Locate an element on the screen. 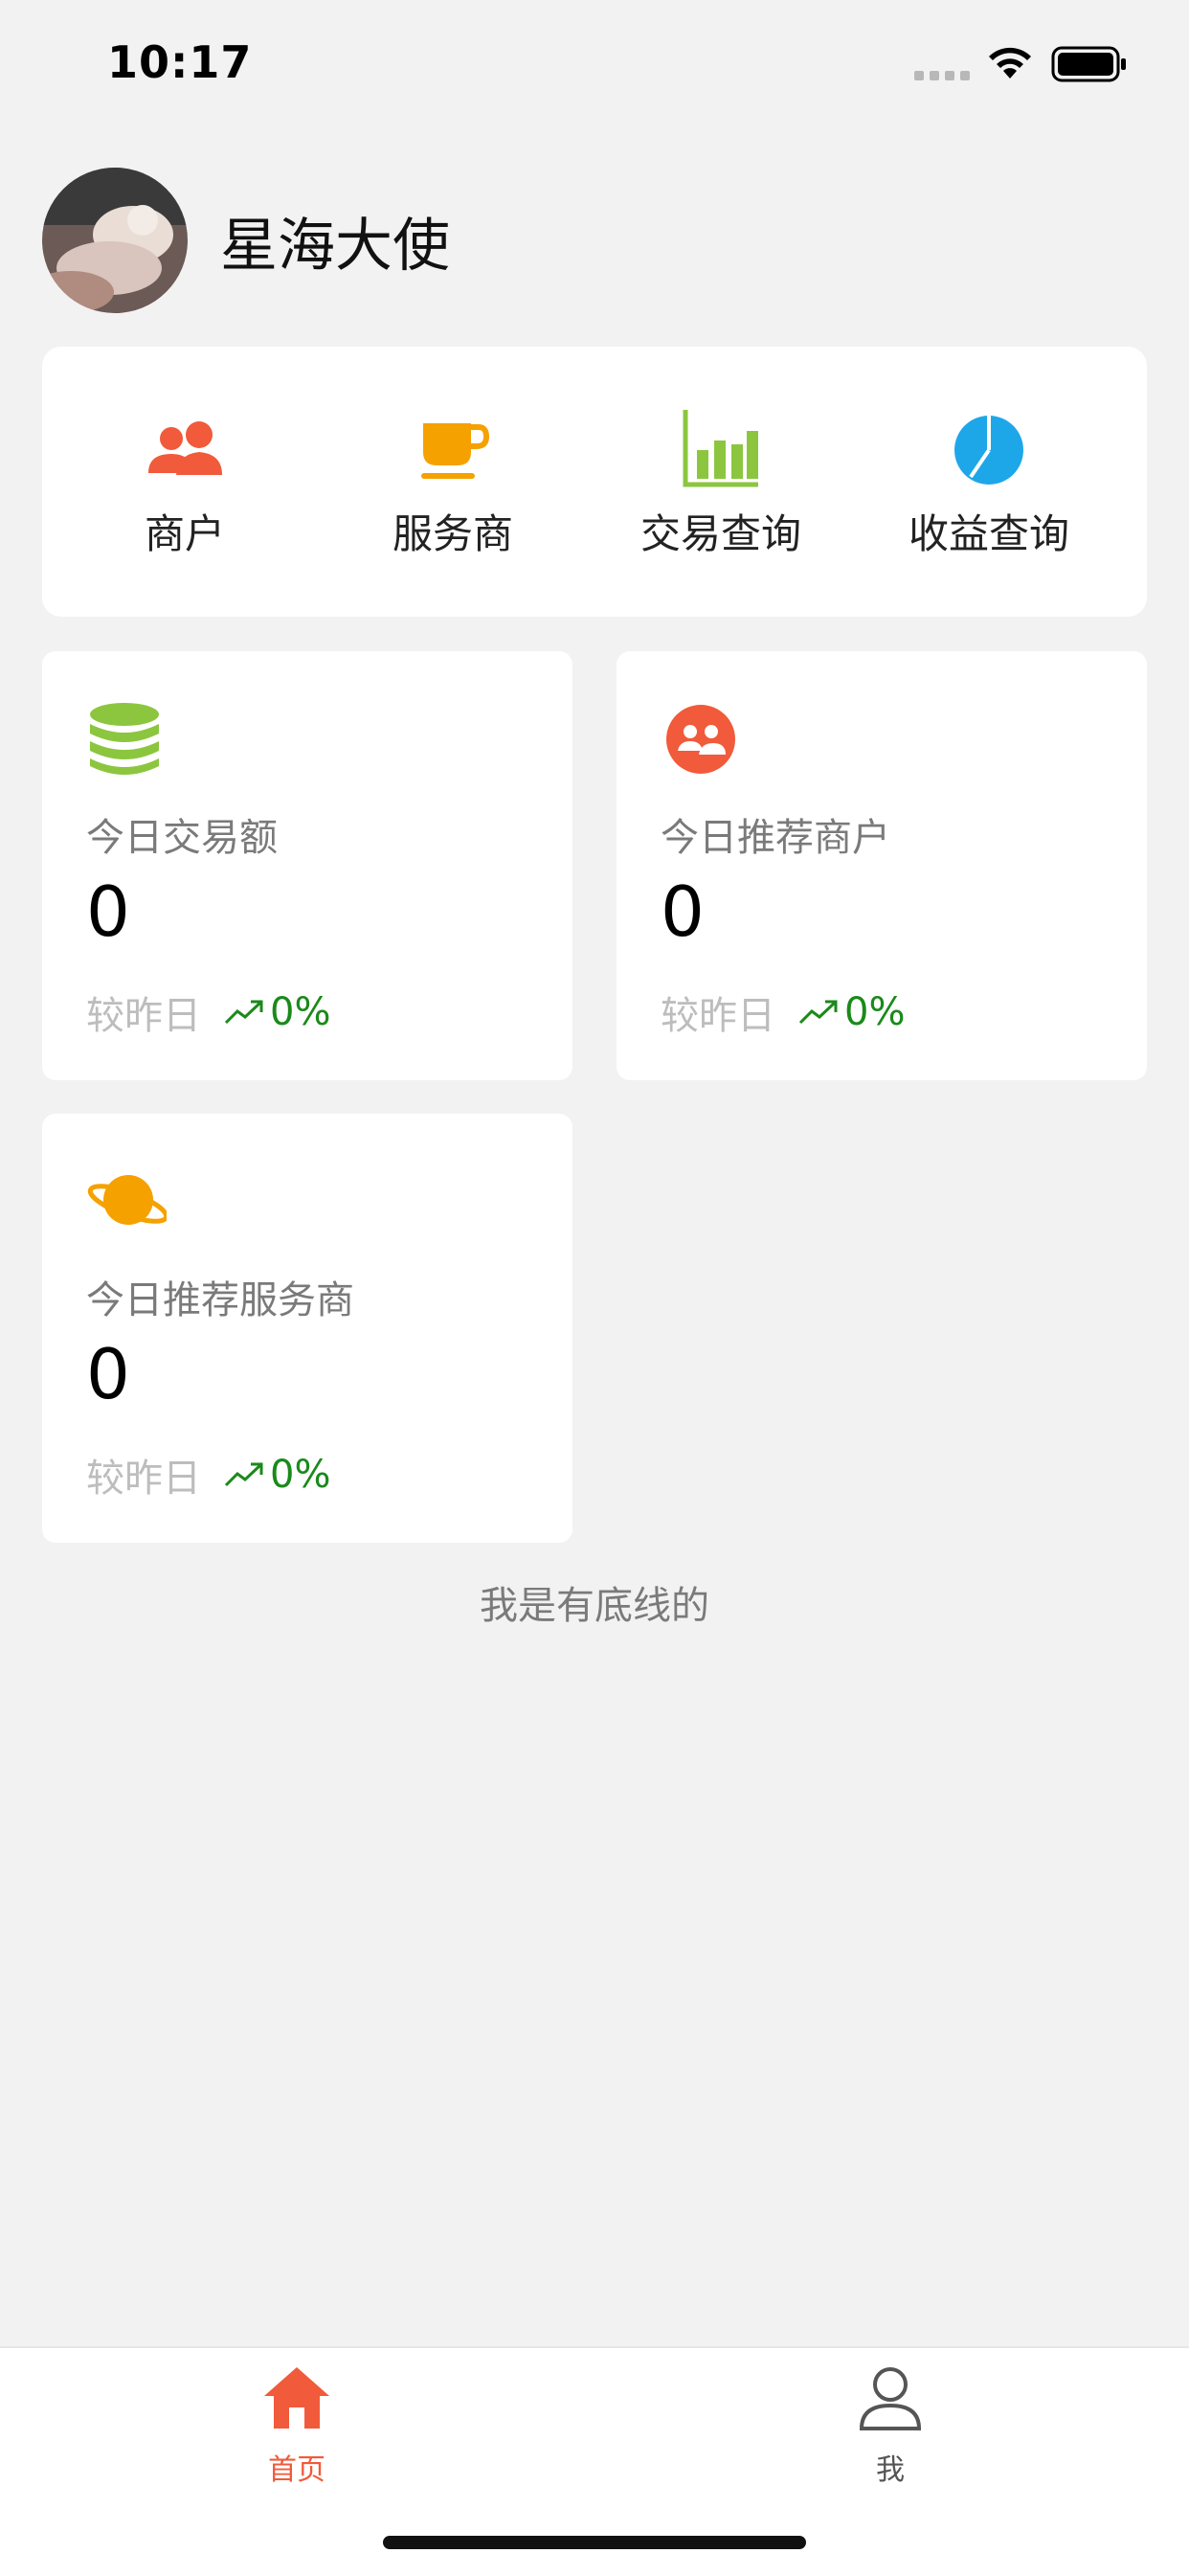  cup-icon is located at coordinates (455, 451).